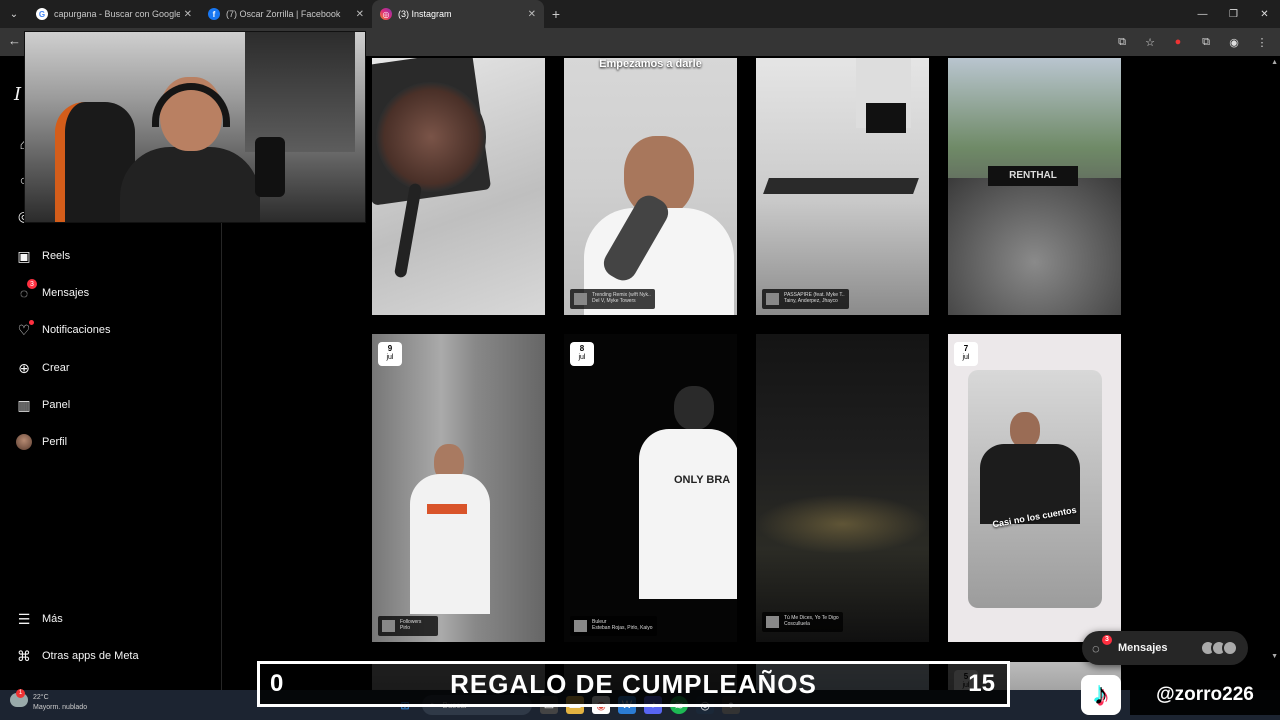 This screenshot has height=720, width=1280. Describe the element at coordinates (1219, 648) in the screenshot. I see `conversation-avatars` at that location.